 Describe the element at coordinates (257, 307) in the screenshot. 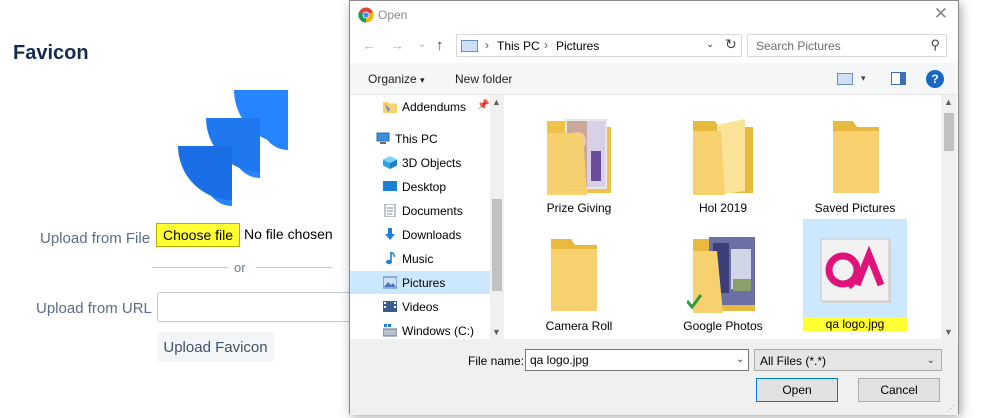

I see `url-input` at that location.